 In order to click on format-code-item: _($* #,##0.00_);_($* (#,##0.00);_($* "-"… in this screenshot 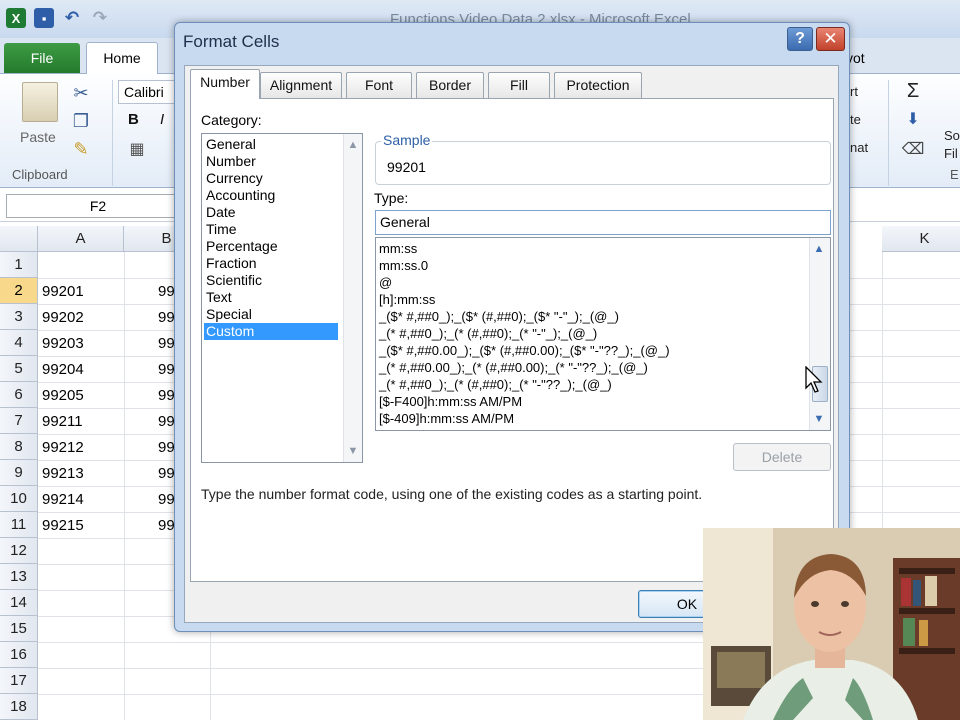, I will do `click(524, 350)`.